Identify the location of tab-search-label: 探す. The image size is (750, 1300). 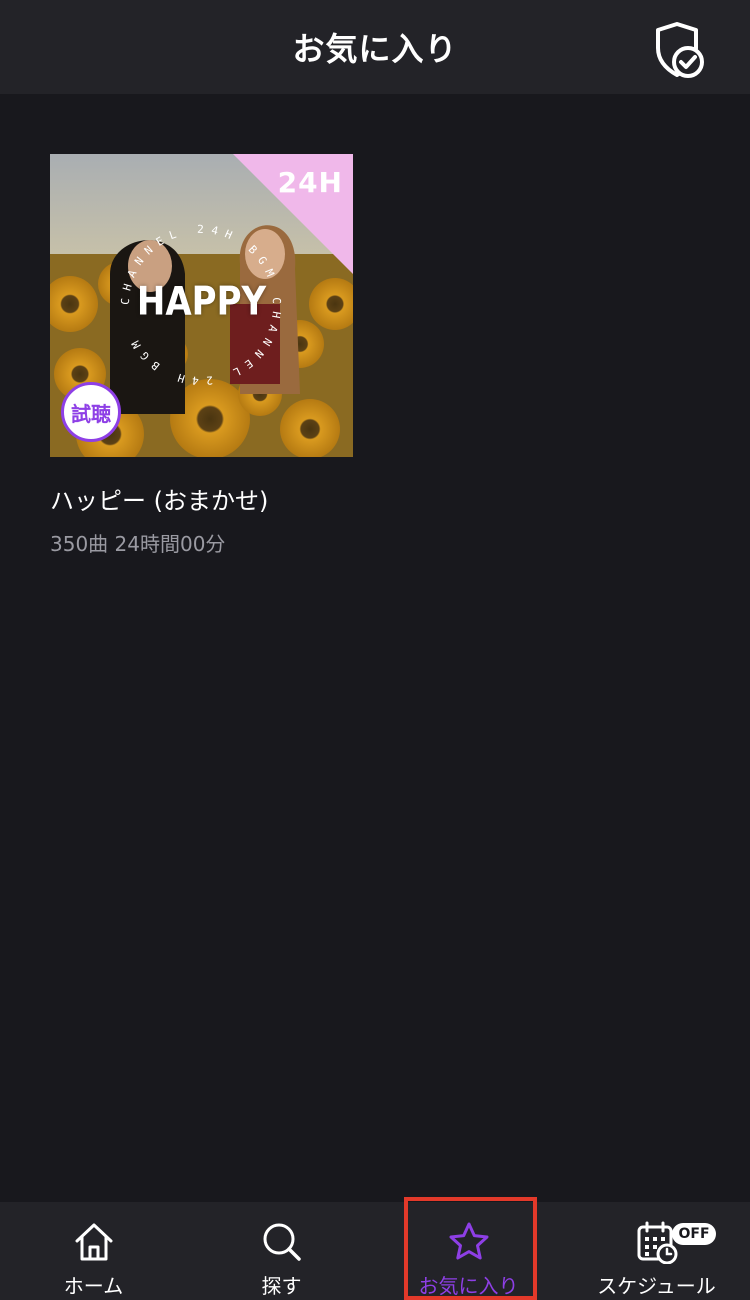
(281, 1286).